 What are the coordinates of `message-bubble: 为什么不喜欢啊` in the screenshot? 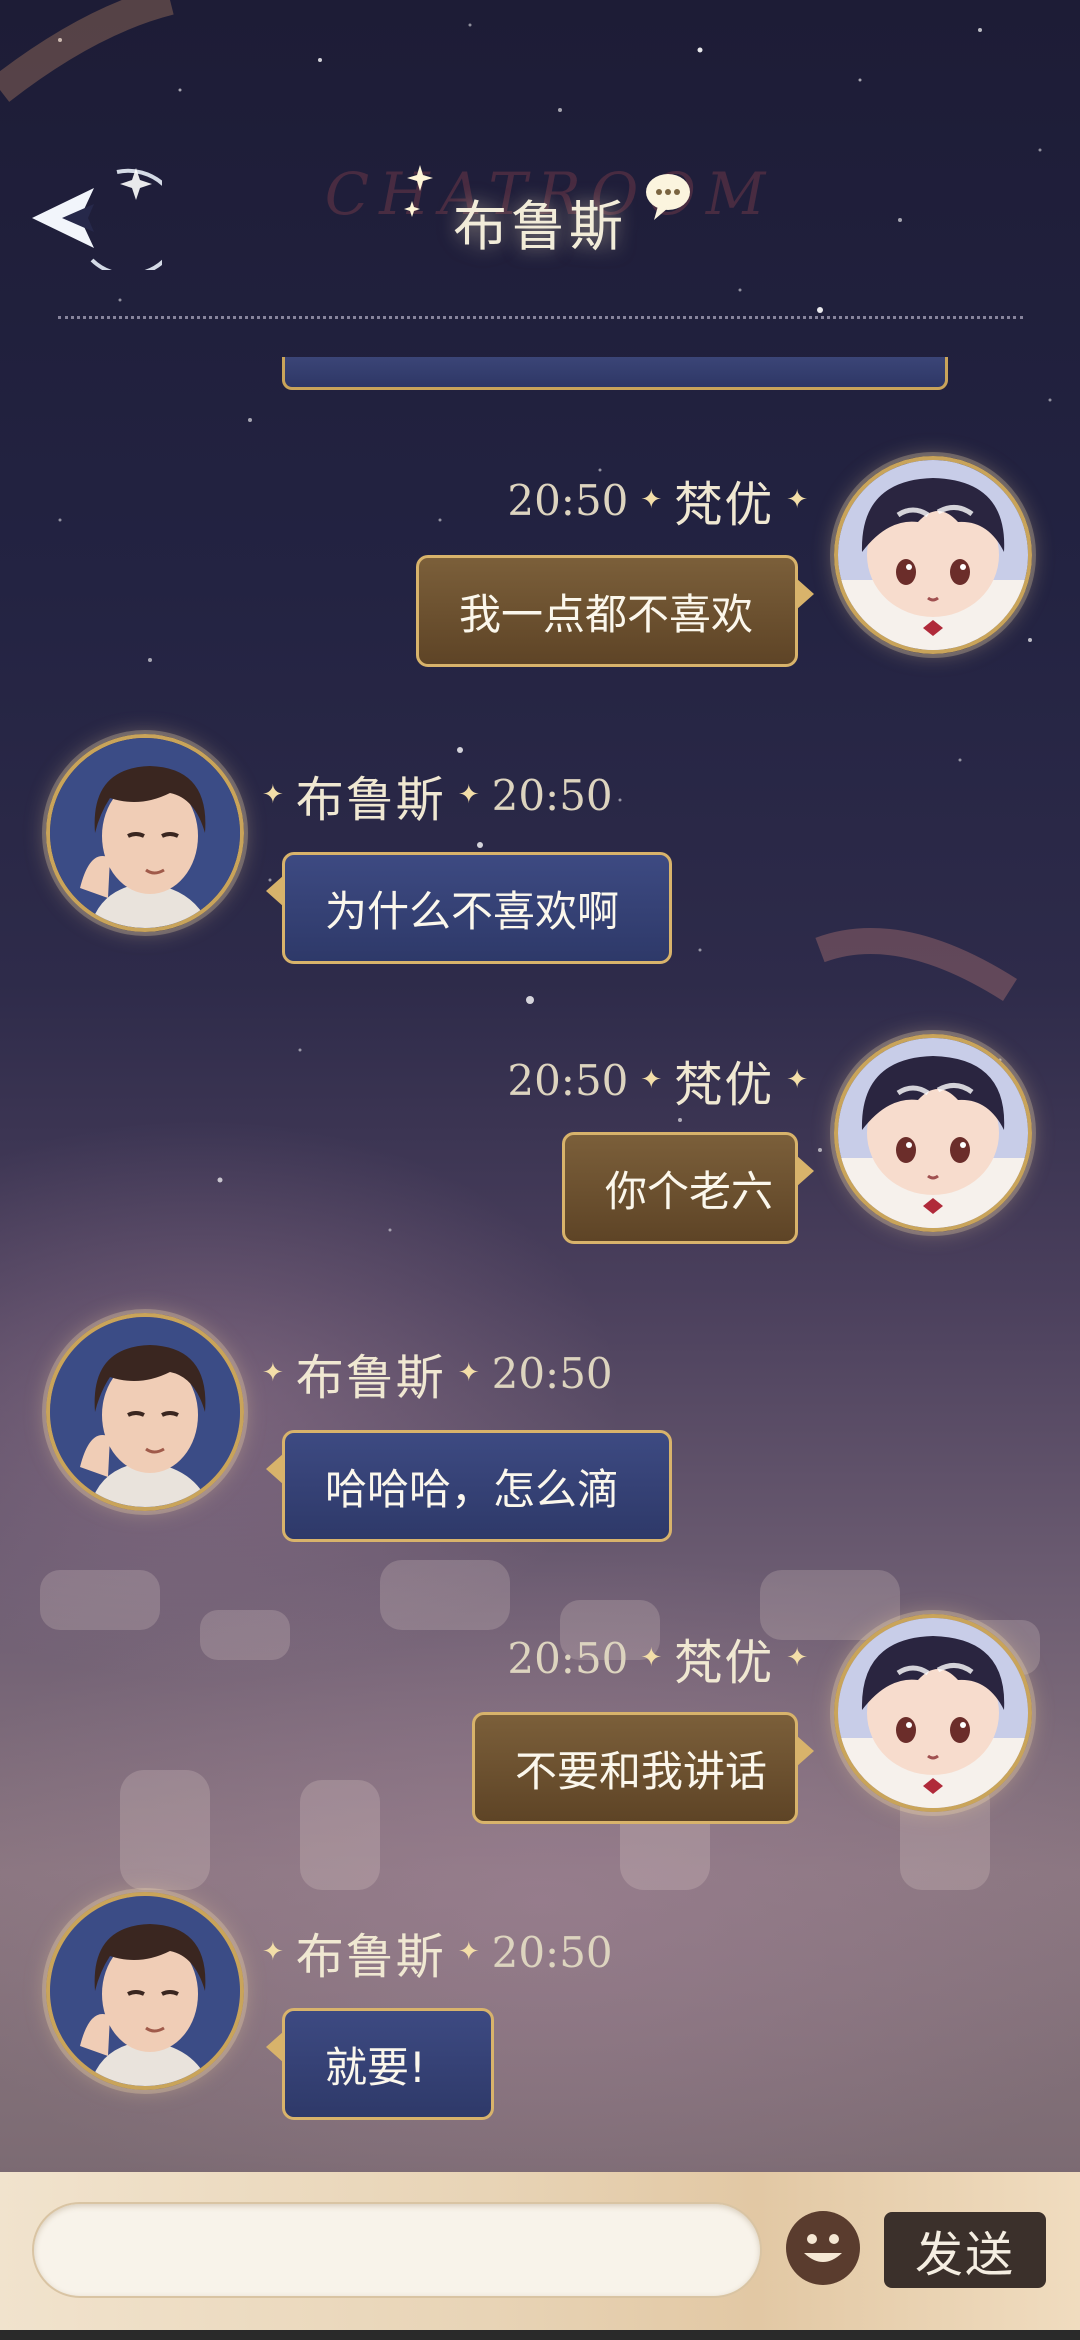 It's located at (469, 908).